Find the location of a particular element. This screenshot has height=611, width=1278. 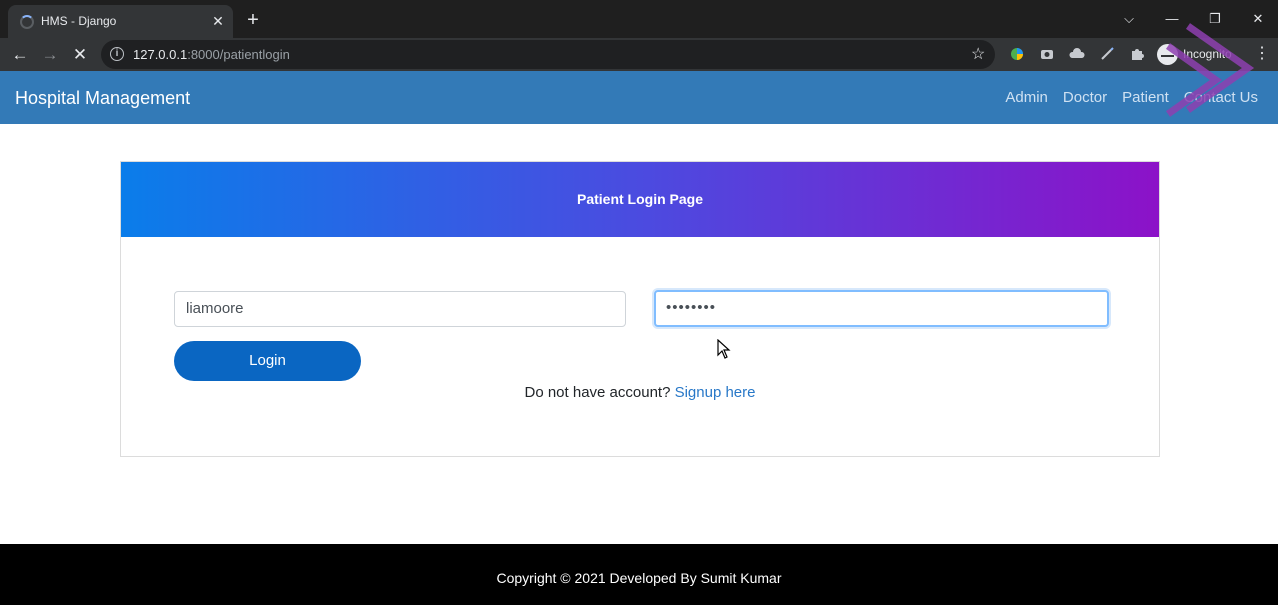

tab-search-icon: ⌵ is located at coordinates (1129, 19).